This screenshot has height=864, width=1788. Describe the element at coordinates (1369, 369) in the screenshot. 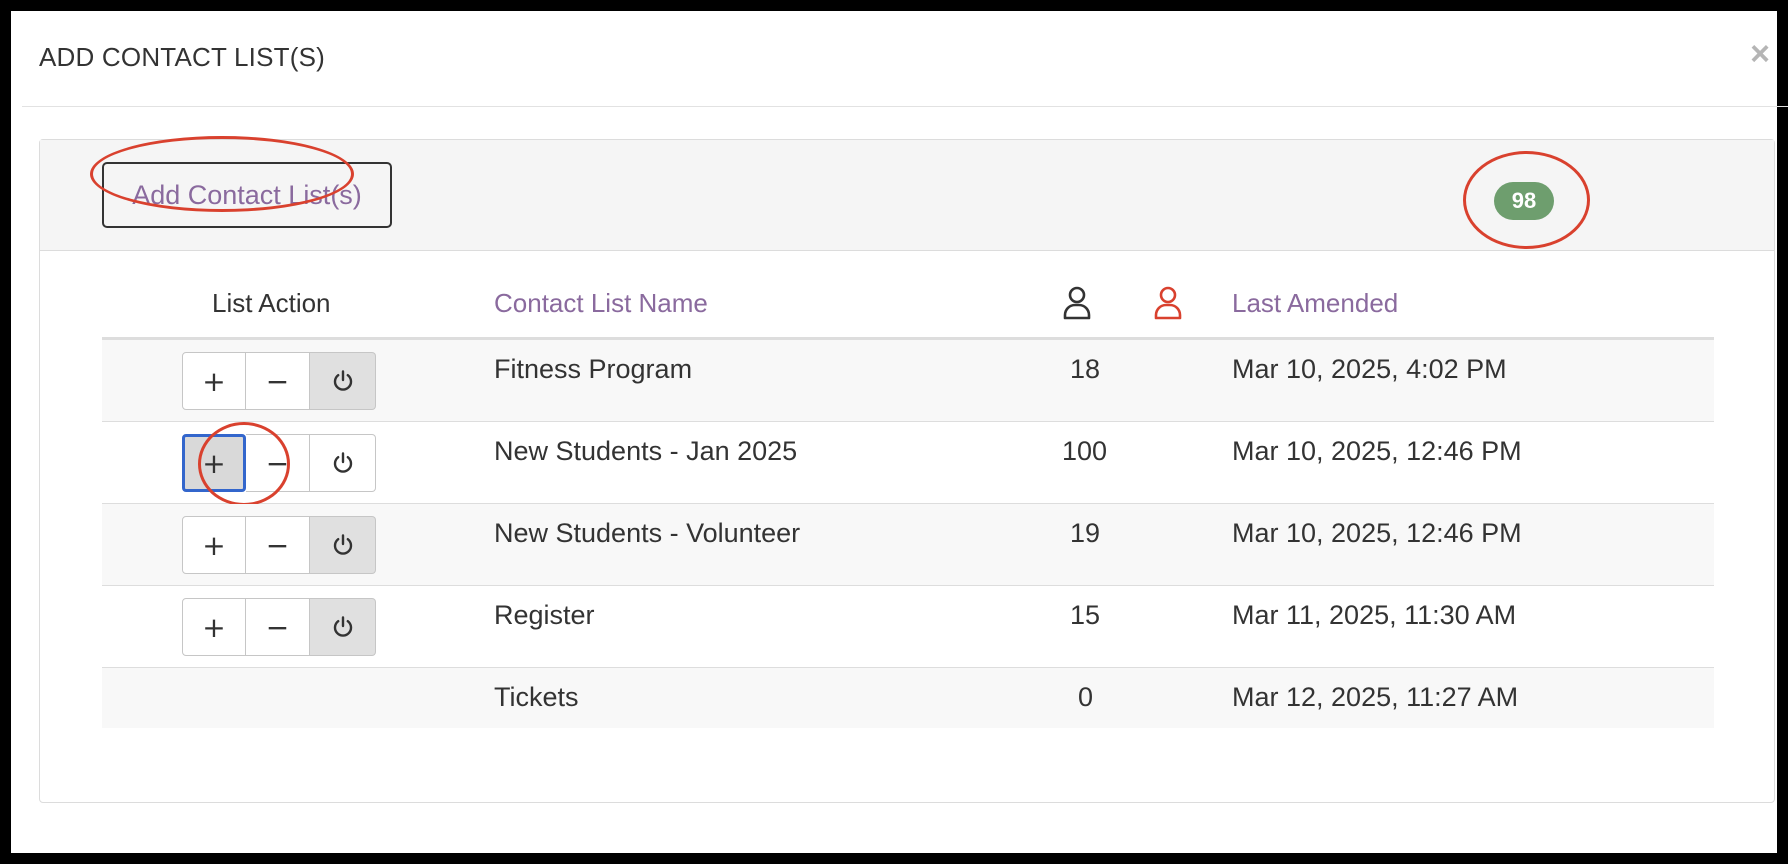

I see `last-amended: Mar 10, 2025, 4:02 PM` at that location.